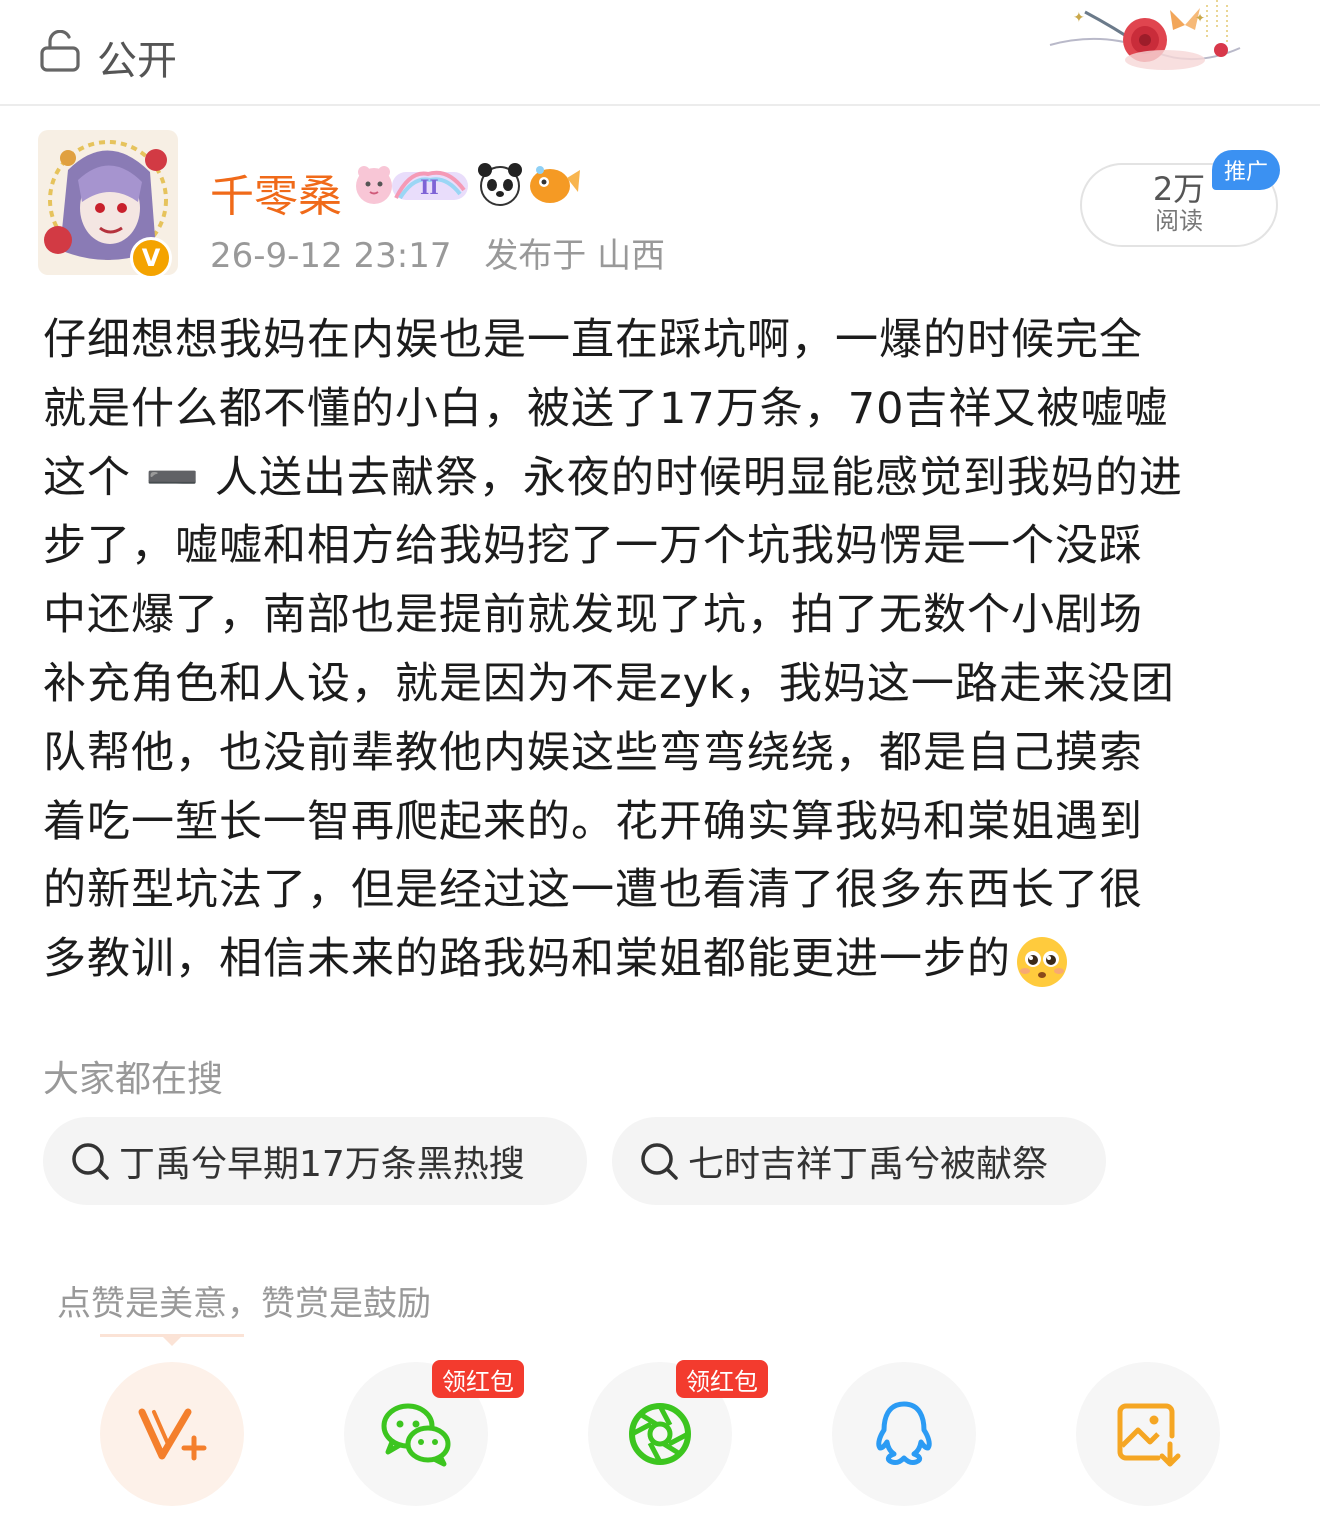 The height and width of the screenshot is (1526, 1320). Describe the element at coordinates (137, 57) in the screenshot. I see `visibility-label: 公开` at that location.